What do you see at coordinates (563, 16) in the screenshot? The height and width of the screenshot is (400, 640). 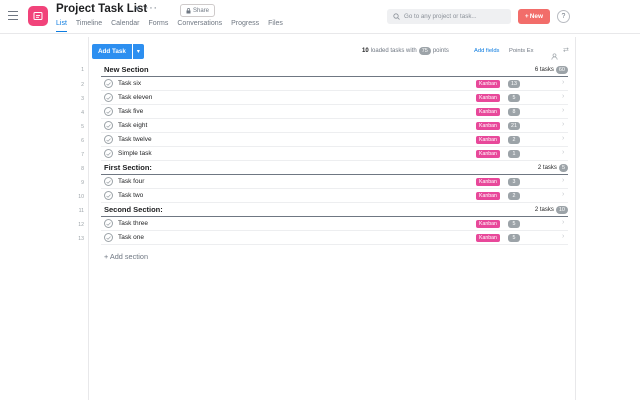 I see `help-icon: ?` at bounding box center [563, 16].